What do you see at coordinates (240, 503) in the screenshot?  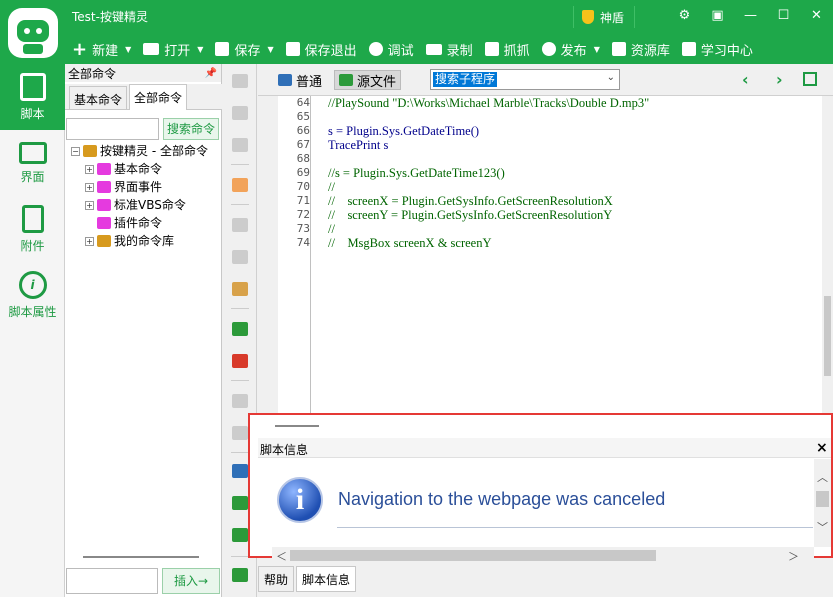 I see `find-icon` at bounding box center [240, 503].